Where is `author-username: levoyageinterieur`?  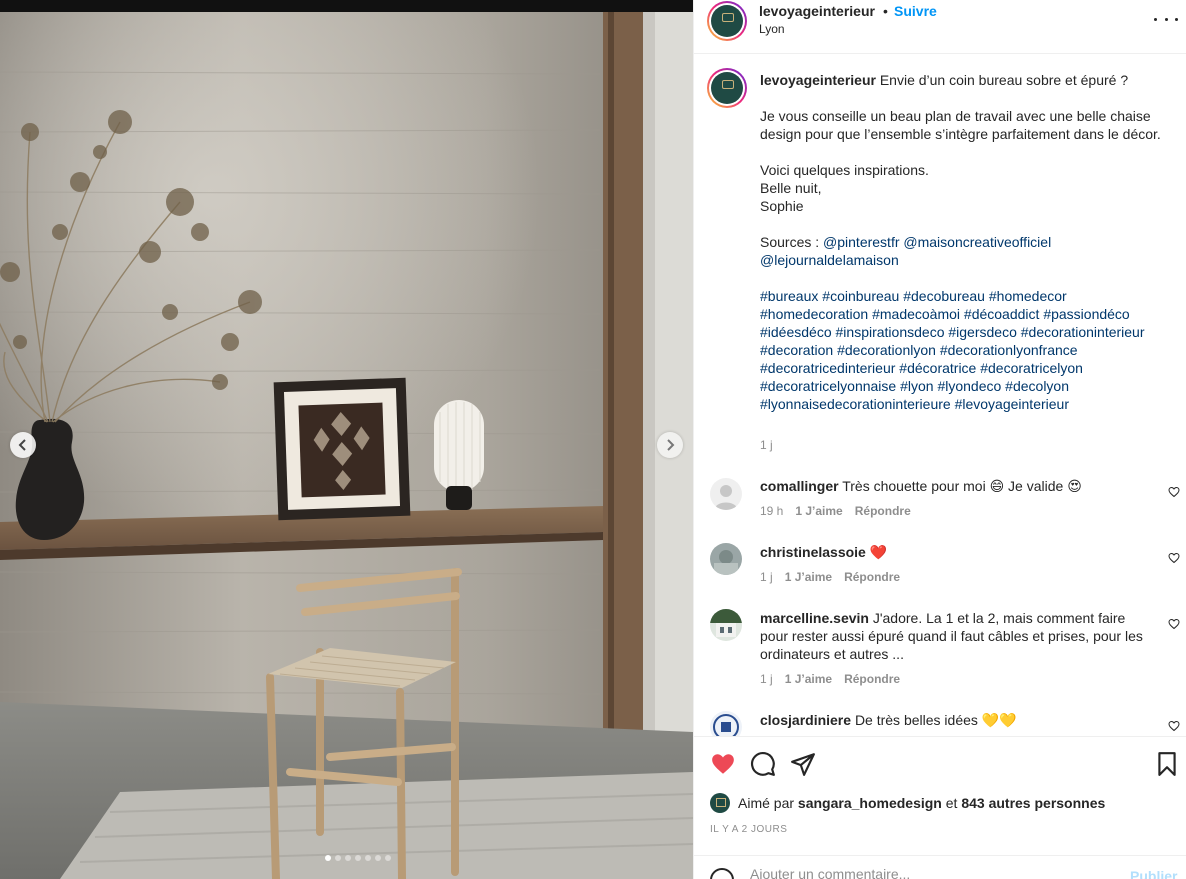
author-username: levoyageinterieur is located at coordinates (817, 11).